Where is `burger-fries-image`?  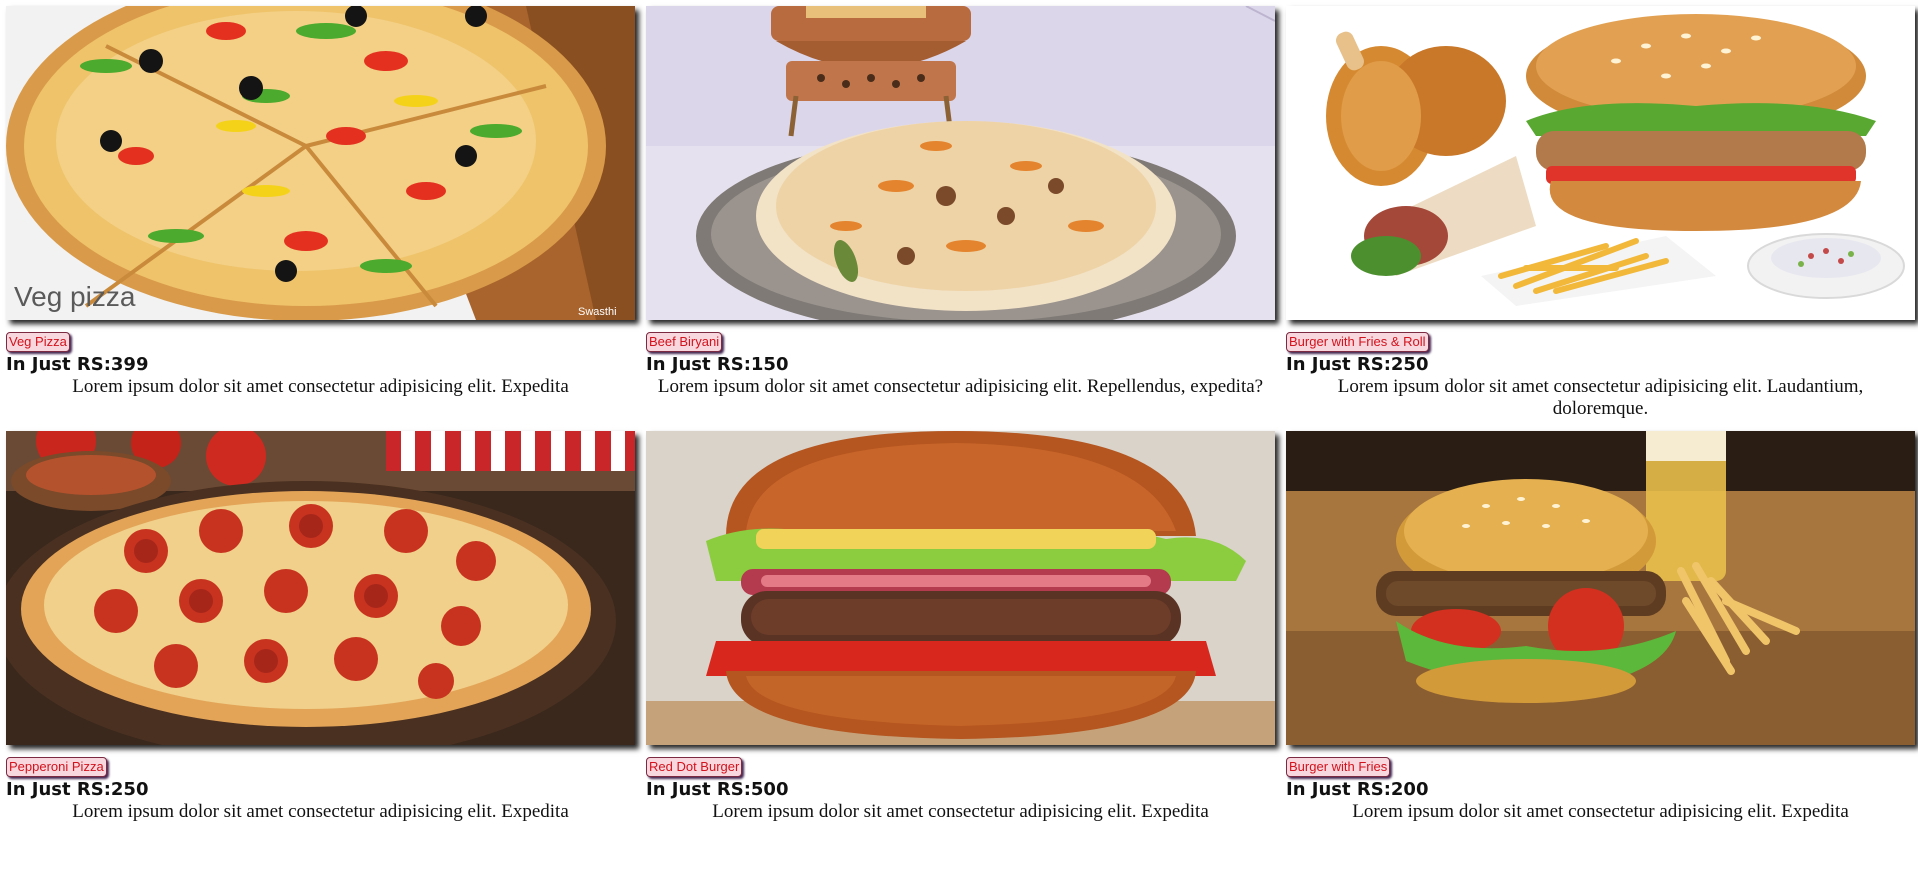
burger-fries-image is located at coordinates (1600, 588).